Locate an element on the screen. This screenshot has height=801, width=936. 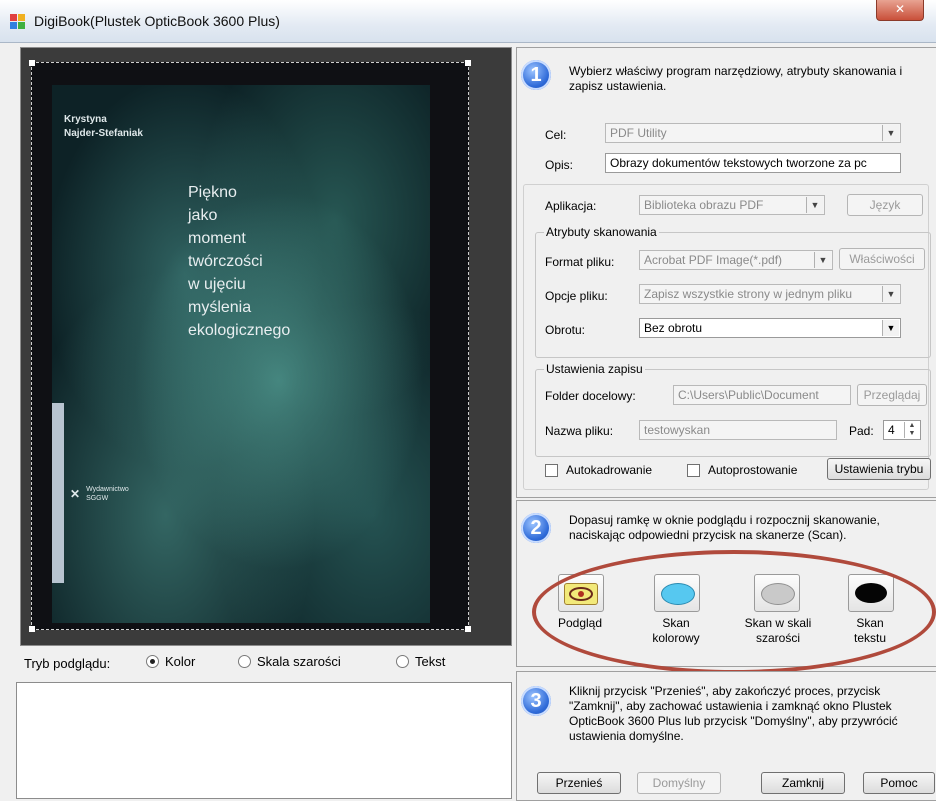
preview-mode-label: Tryb podglądu: is located at coordinates (67, 663).